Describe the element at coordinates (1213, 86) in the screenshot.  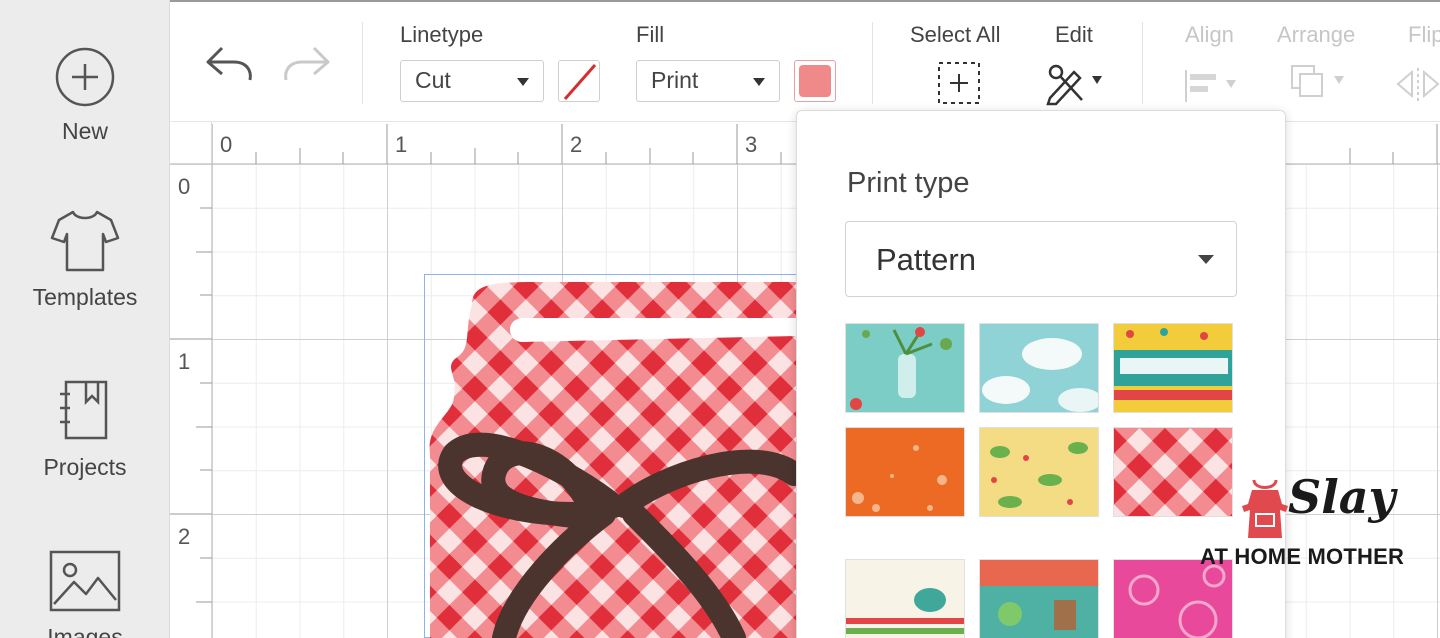
I see `align-icon` at that location.